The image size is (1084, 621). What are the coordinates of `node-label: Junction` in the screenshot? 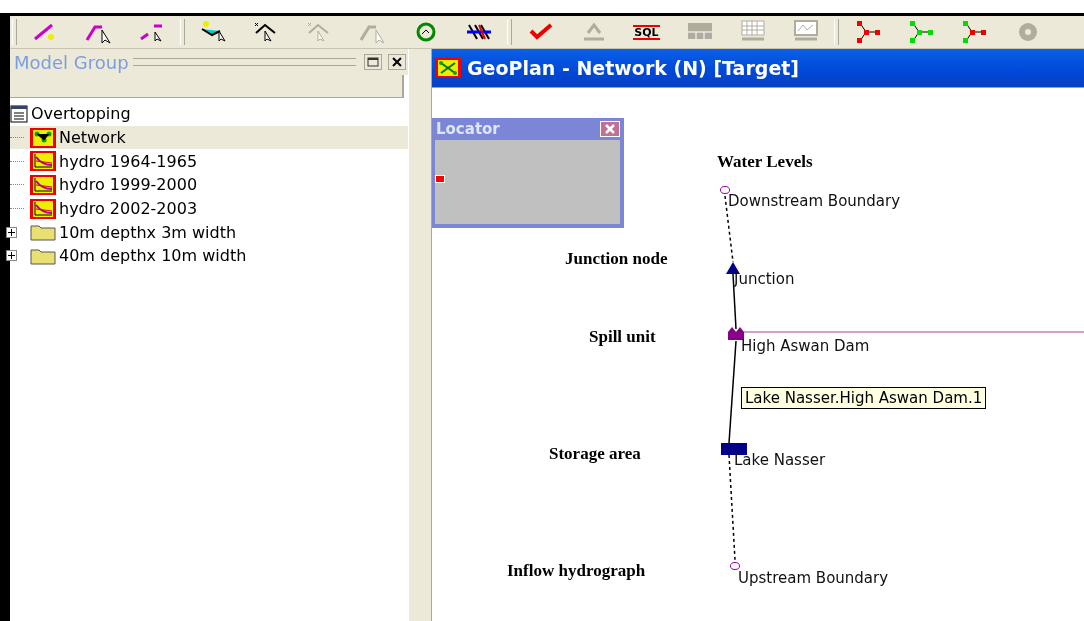 It's located at (764, 279).